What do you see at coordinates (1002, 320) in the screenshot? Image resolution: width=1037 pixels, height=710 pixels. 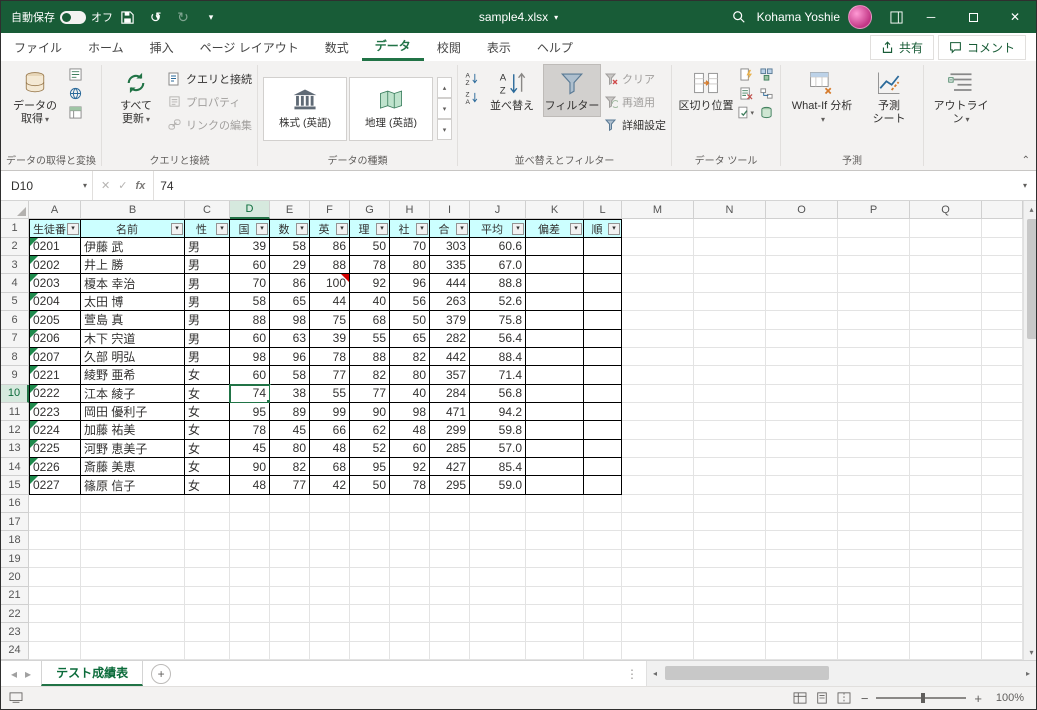 I see `cell-R6` at bounding box center [1002, 320].